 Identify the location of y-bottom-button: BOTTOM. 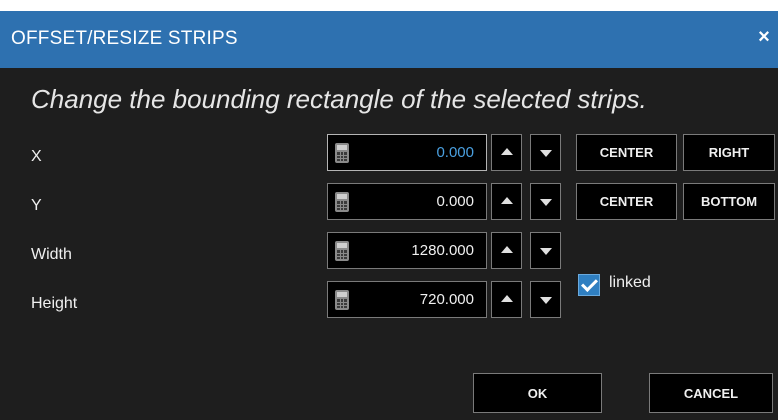
(729, 201).